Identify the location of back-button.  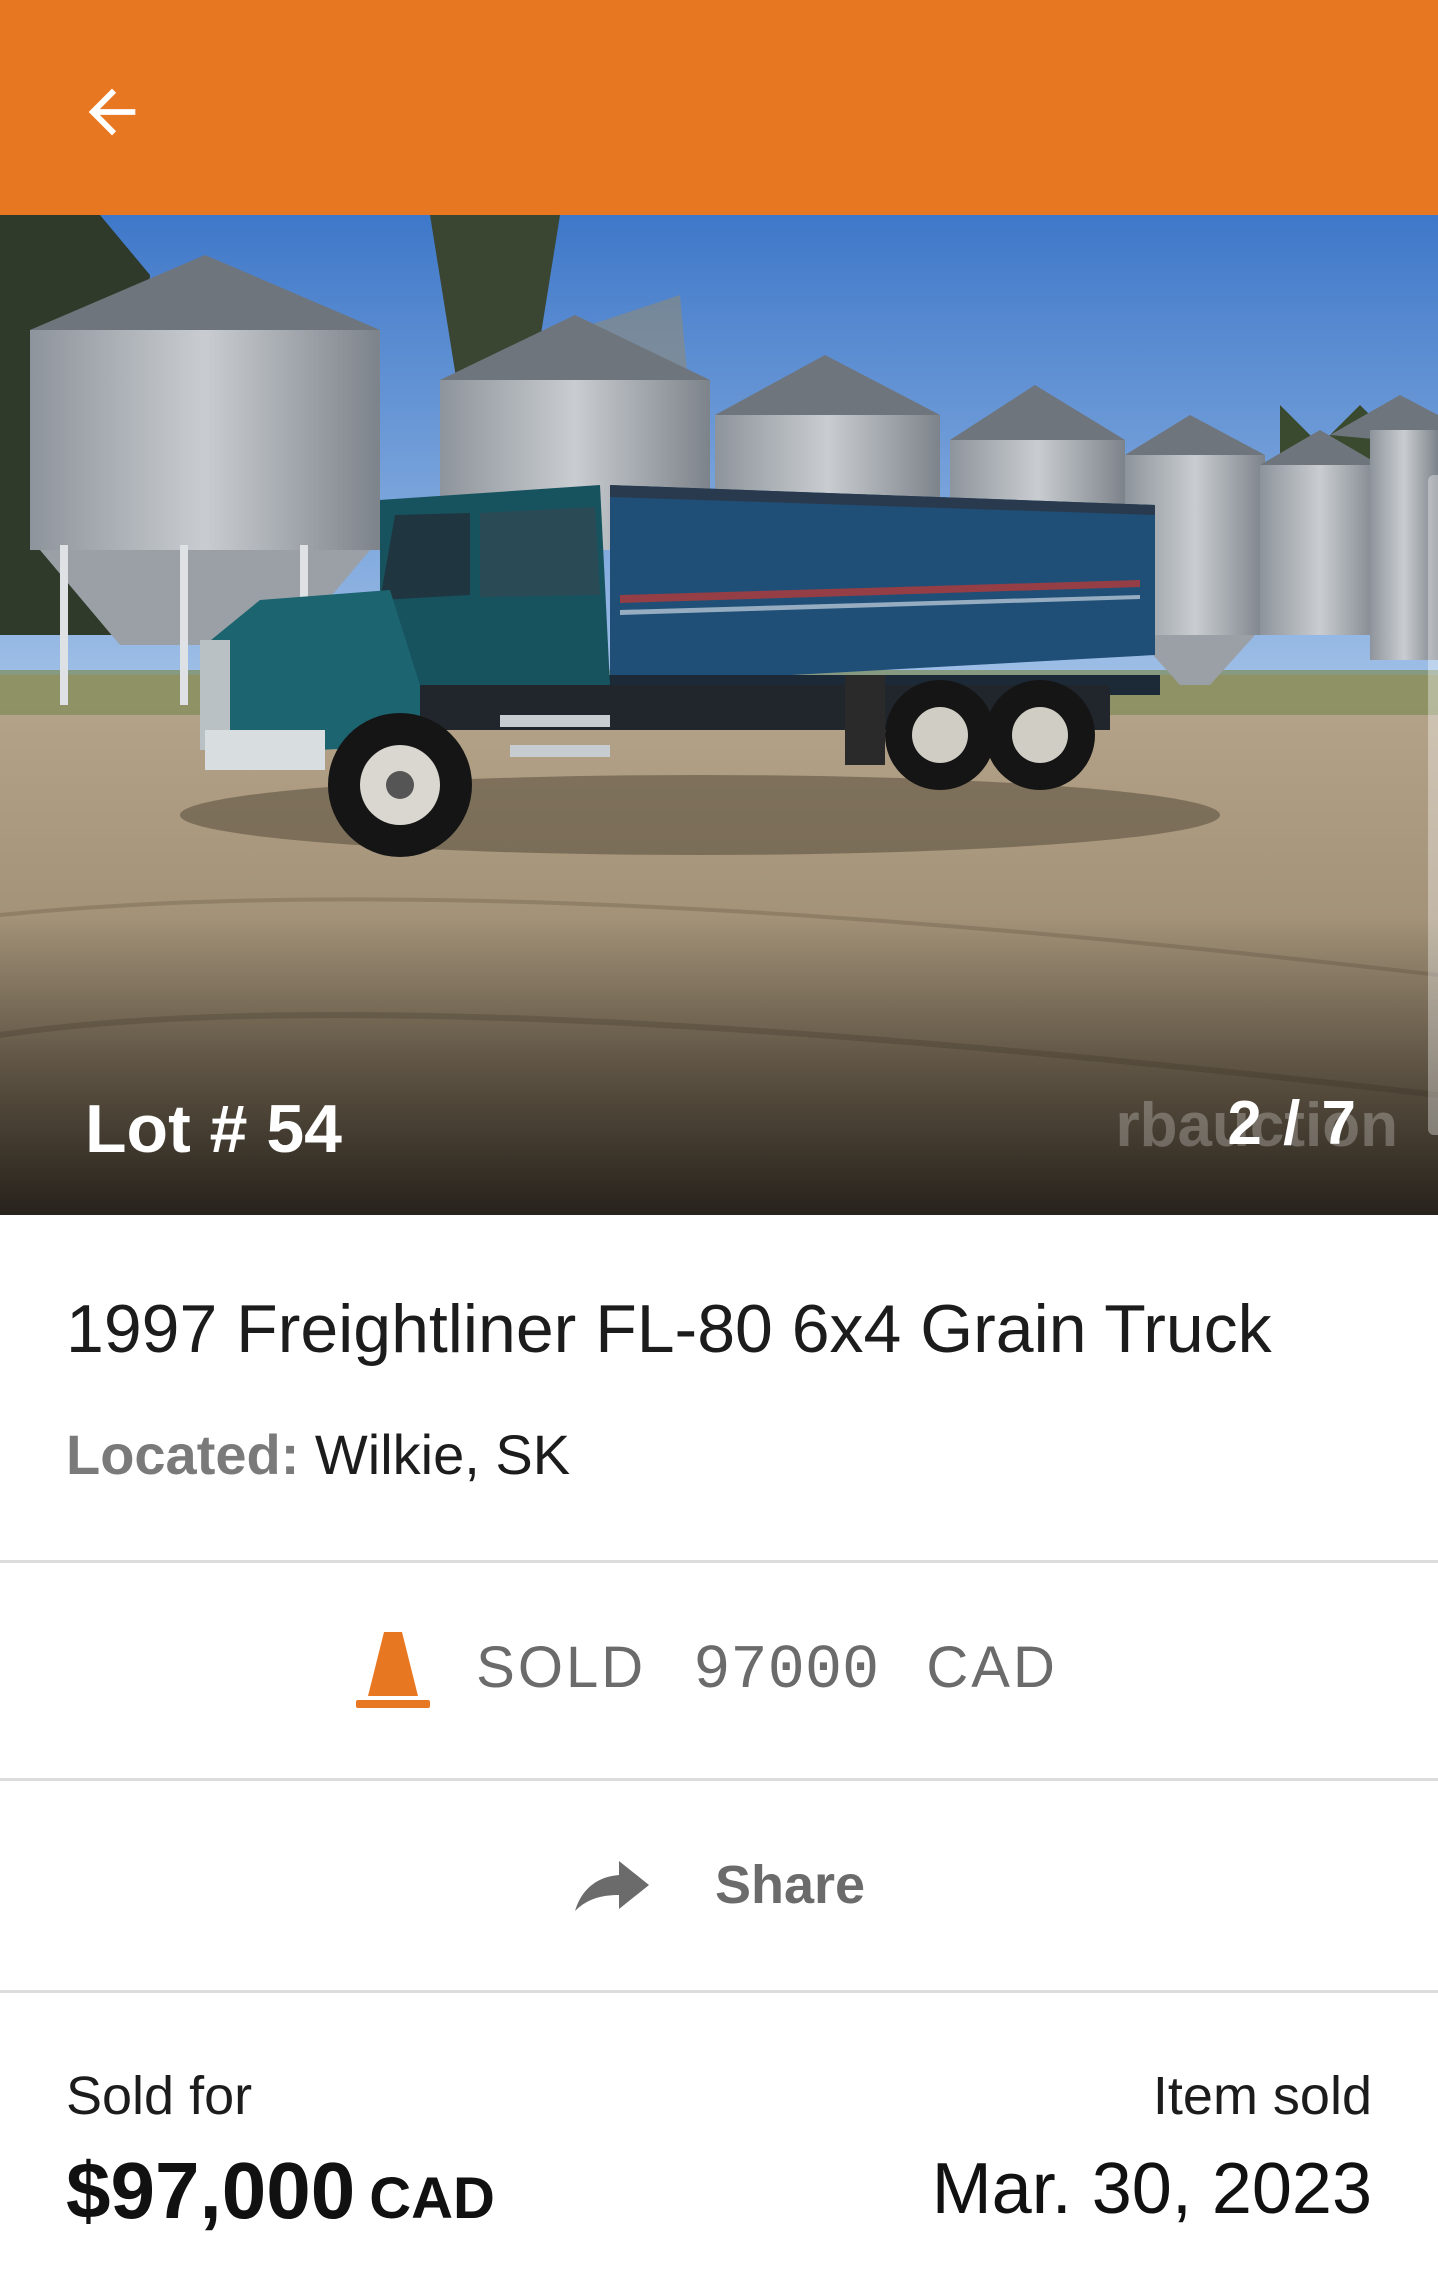
(112, 112).